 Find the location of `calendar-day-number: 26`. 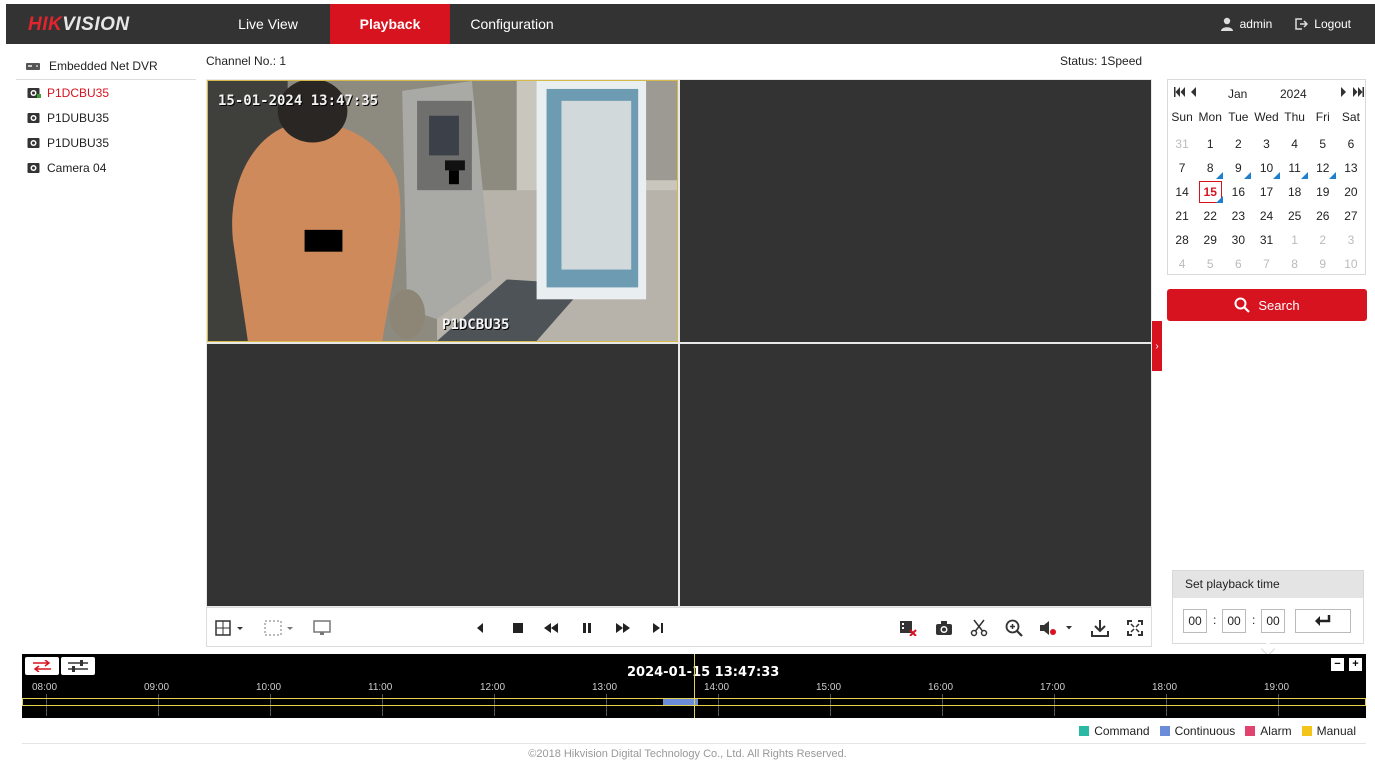

calendar-day-number: 26 is located at coordinates (1323, 216).